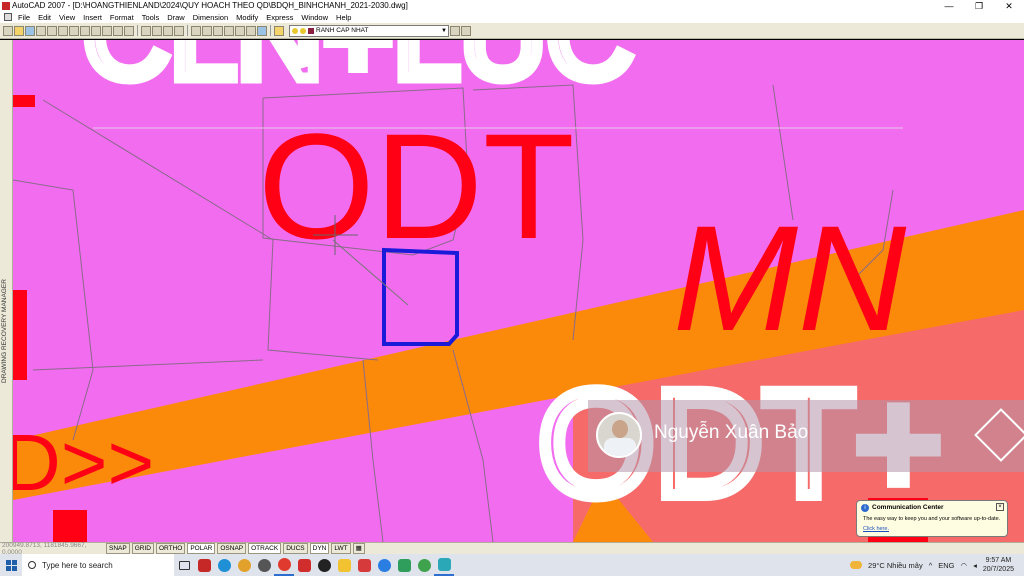 The image size is (1024, 576). I want to click on menu-format: Format, so click(122, 17).